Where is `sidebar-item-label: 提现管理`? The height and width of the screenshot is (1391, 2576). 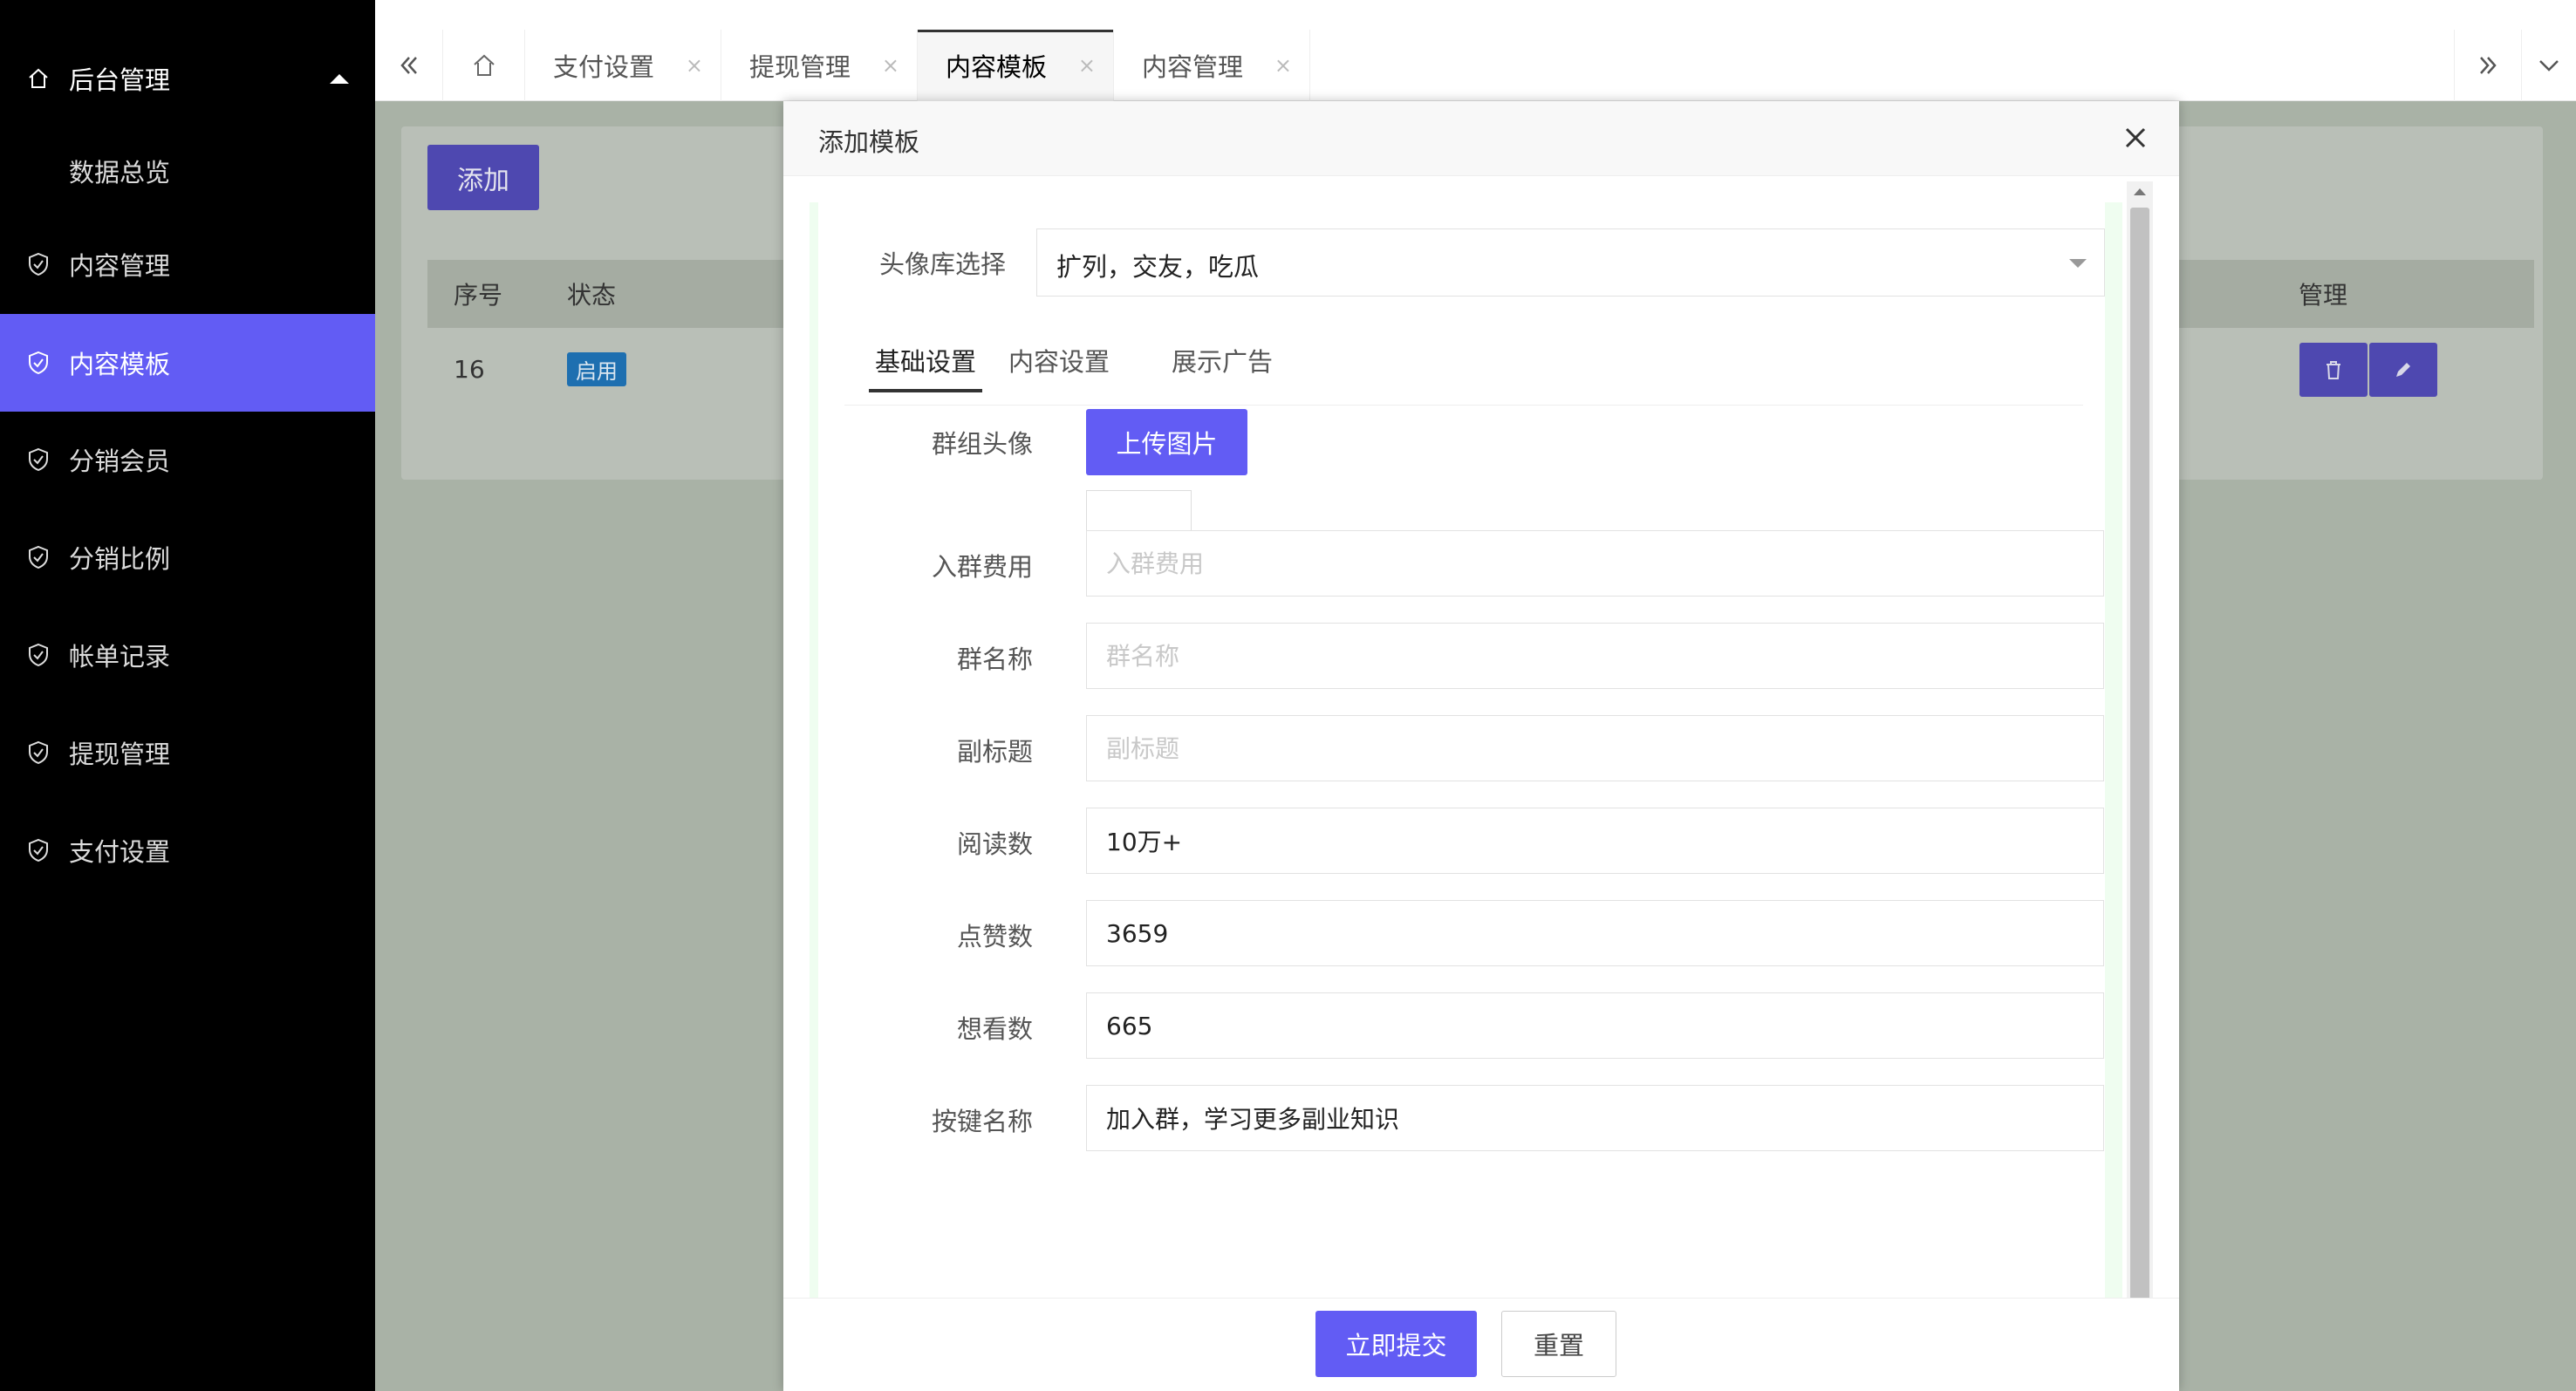 sidebar-item-label: 提现管理 is located at coordinates (120, 754).